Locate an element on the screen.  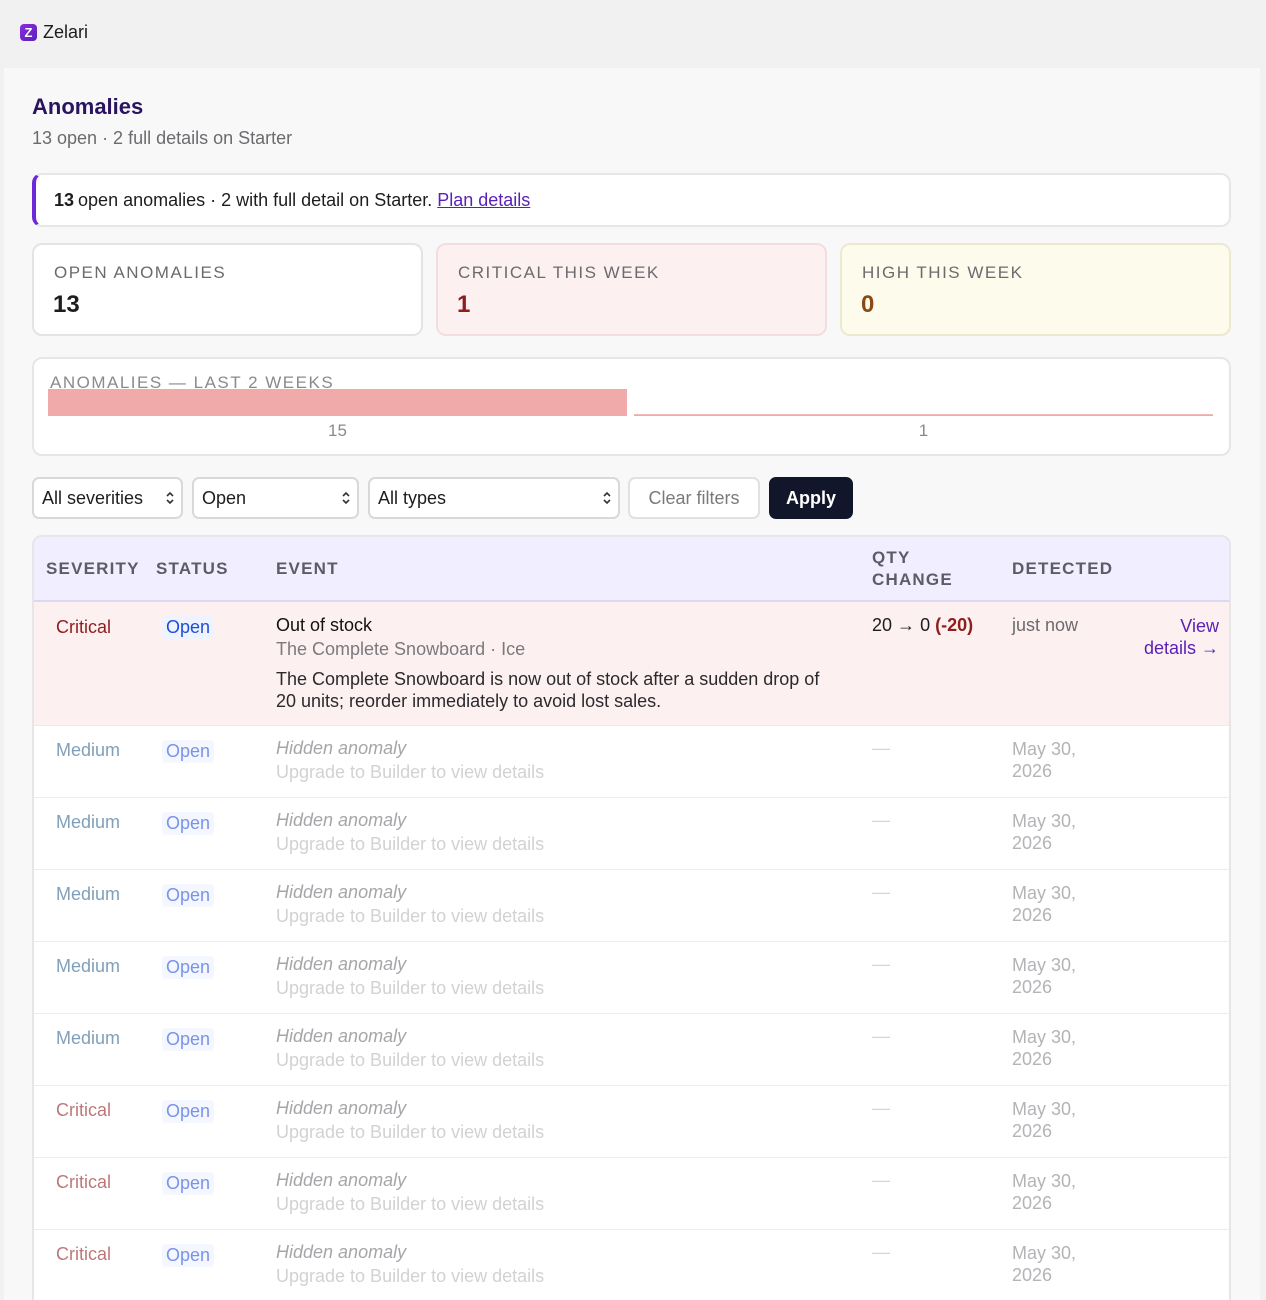
header-qty: QTY is located at coordinates (891, 557).